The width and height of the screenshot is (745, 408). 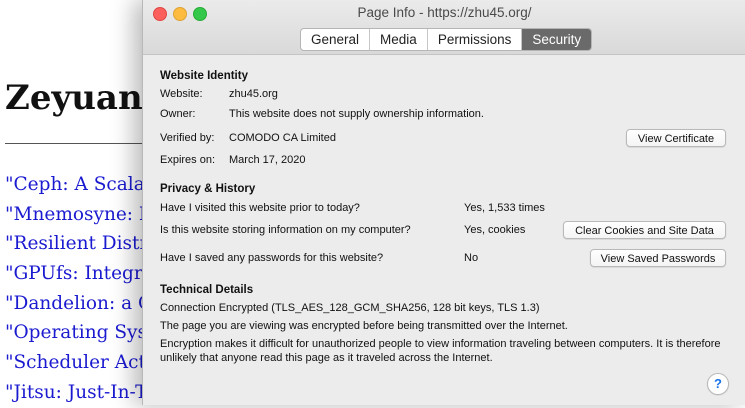 What do you see at coordinates (79, 185) in the screenshot?
I see `publication-link: "Ceph: A Scalal` at bounding box center [79, 185].